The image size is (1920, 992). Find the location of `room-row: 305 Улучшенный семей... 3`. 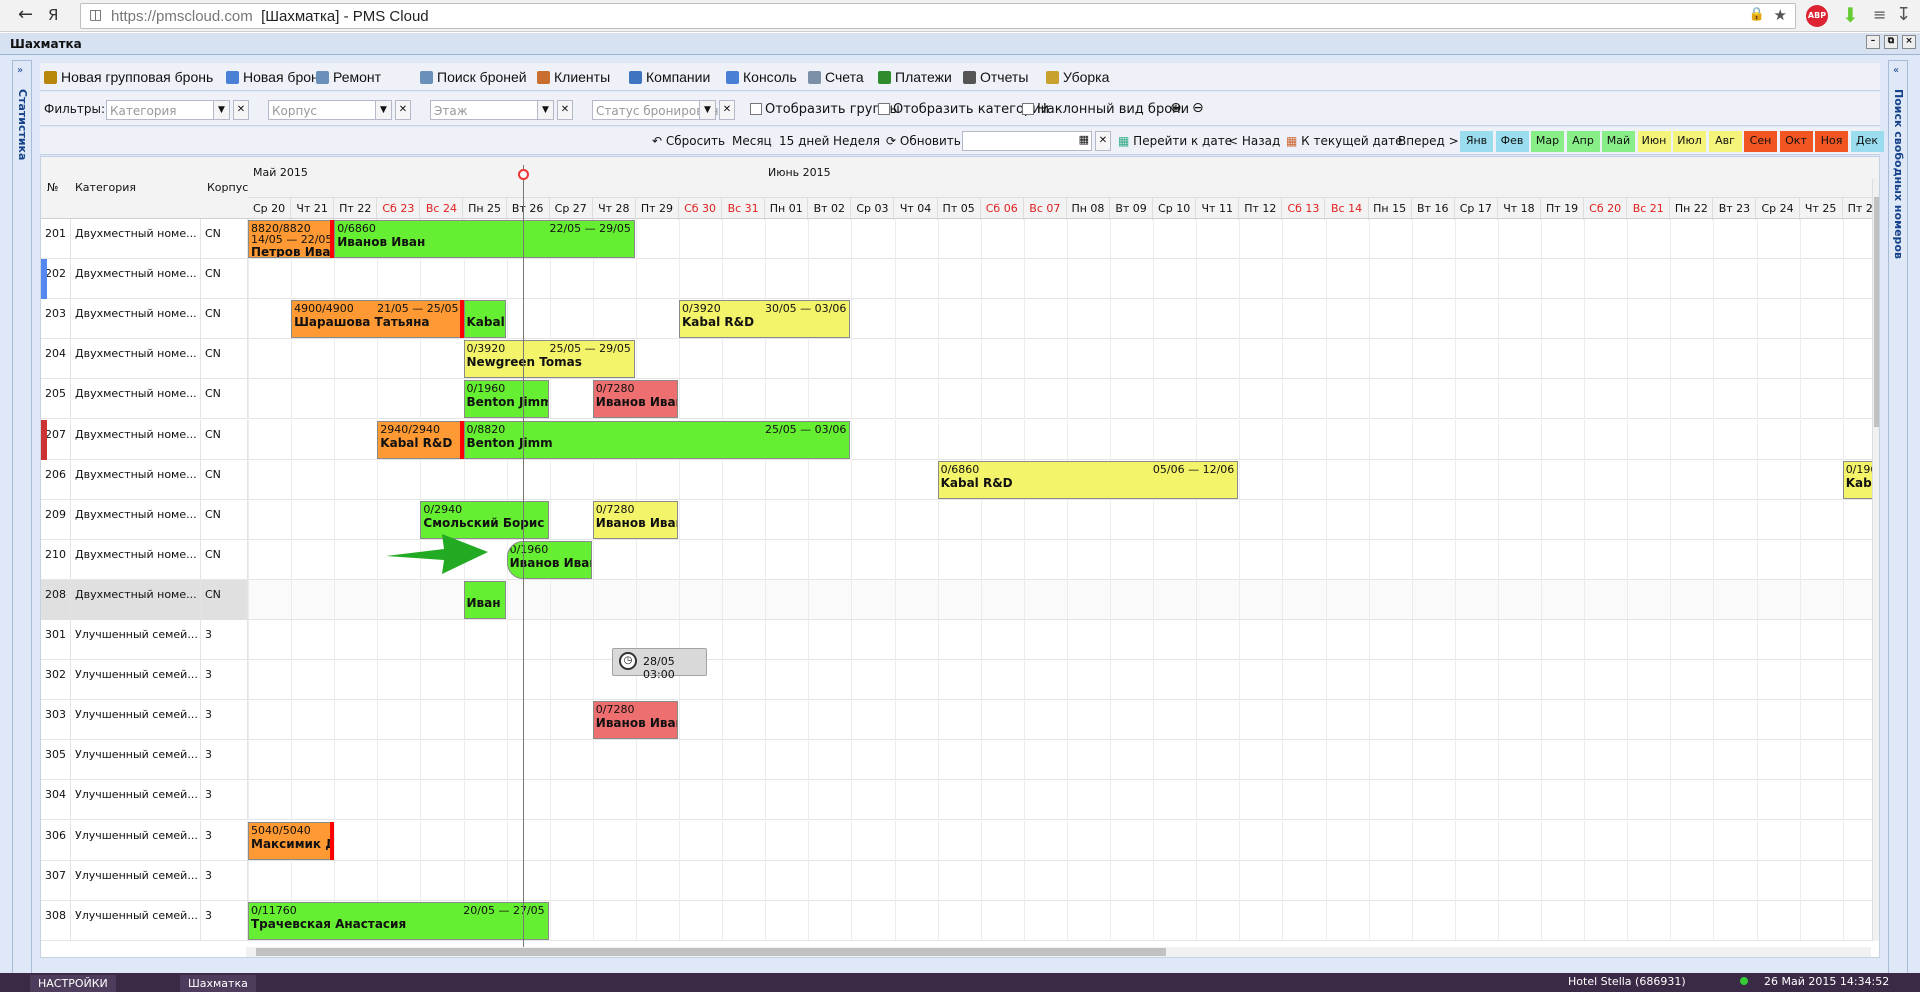

room-row: 305 Улучшенный семей... 3 is located at coordinates (960, 760).